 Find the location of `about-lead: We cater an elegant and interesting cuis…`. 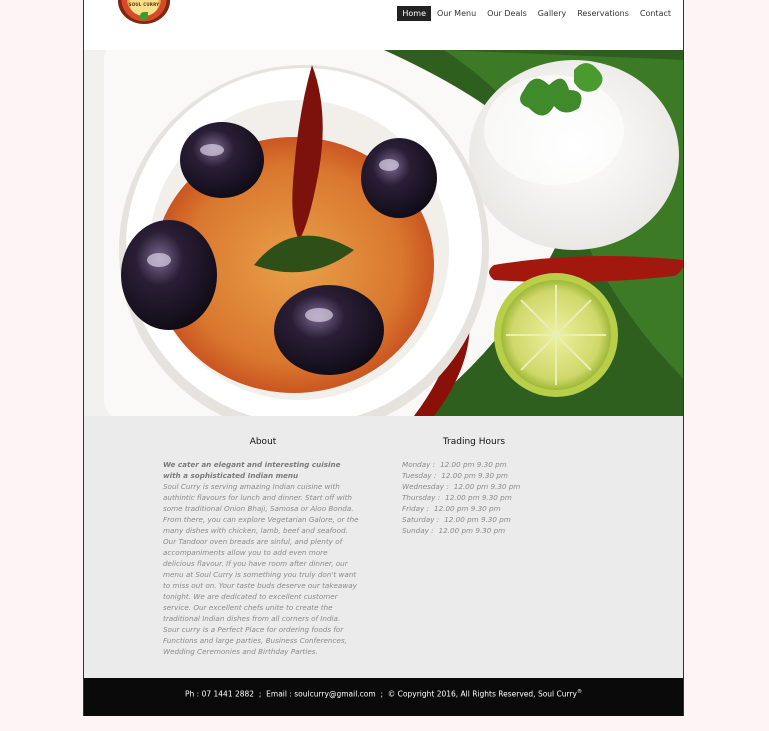

about-lead: We cater an elegant and interesting cuis… is located at coordinates (252, 470).